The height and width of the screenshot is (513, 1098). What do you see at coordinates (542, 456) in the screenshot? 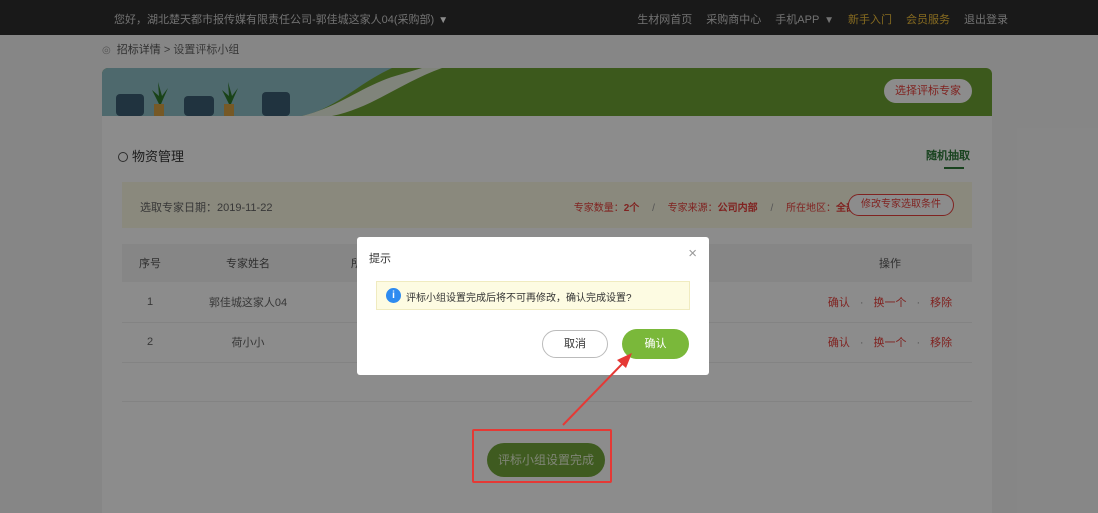
I see `annotation-highlight-box` at bounding box center [542, 456].